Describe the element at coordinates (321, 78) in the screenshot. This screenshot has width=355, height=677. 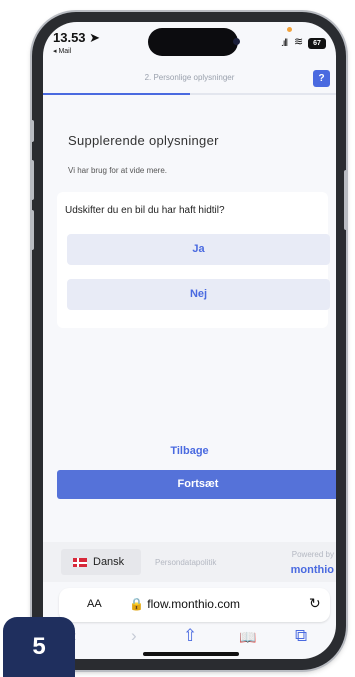
I see `help-button: ?` at that location.